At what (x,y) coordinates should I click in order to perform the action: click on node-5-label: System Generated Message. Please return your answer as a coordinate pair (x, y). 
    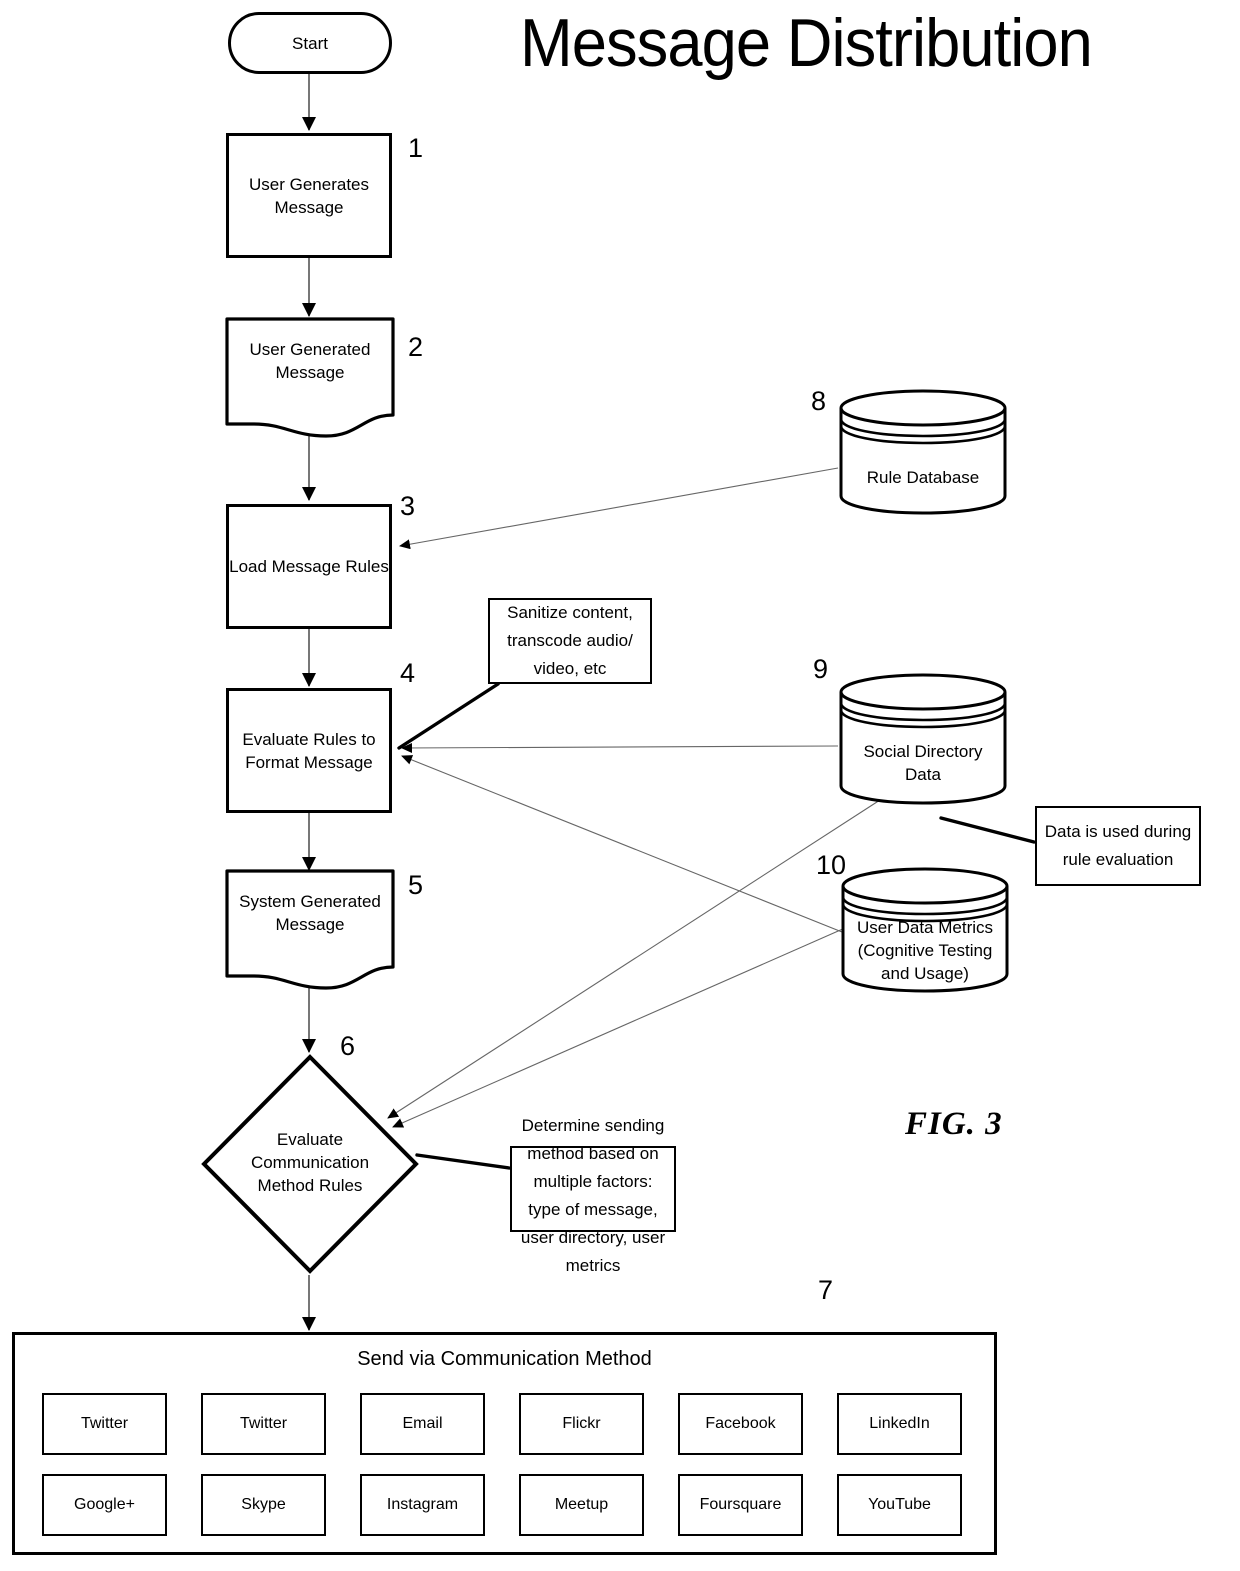
    Looking at the image, I should click on (310, 913).